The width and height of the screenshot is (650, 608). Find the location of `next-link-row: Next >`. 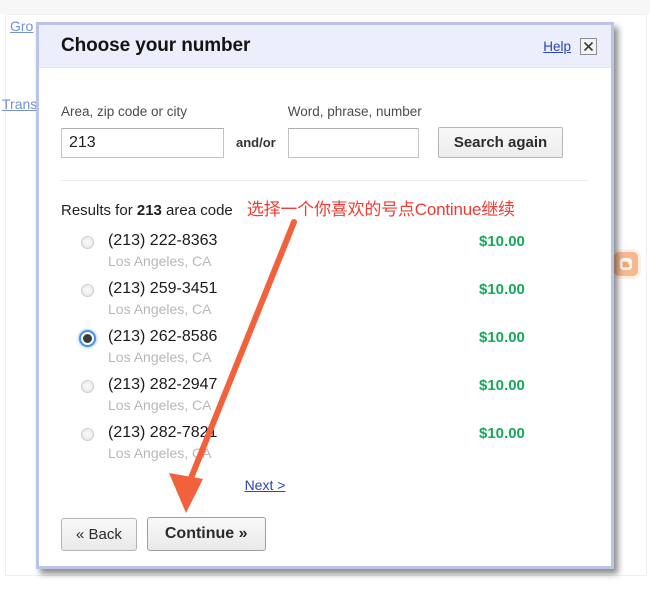

next-link-row: Next > is located at coordinates (325, 486).